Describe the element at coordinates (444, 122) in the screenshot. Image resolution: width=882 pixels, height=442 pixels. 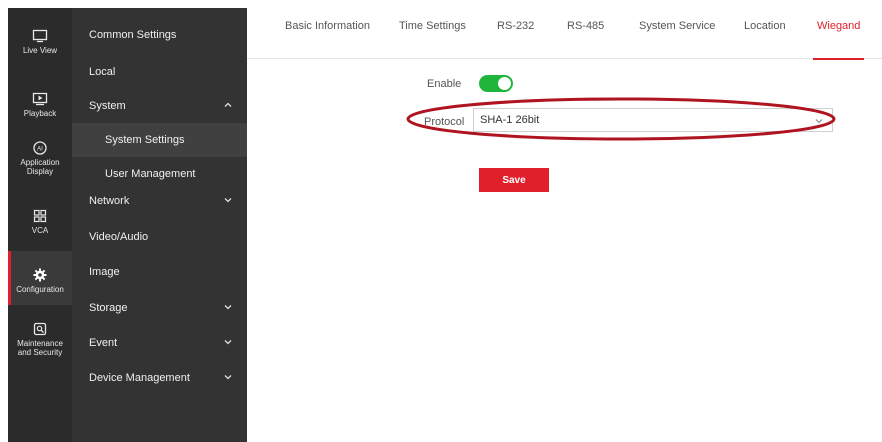
I see `protocol-label: Protocol` at that location.